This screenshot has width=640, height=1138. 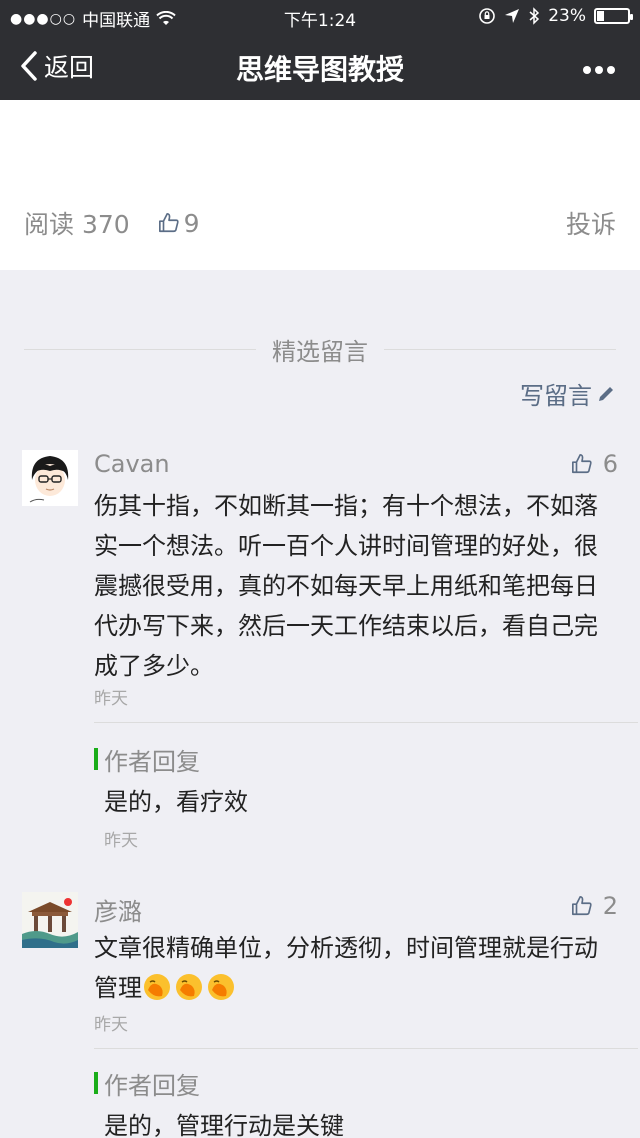 I want to click on comments-header: 精选留言, so click(x=320, y=350).